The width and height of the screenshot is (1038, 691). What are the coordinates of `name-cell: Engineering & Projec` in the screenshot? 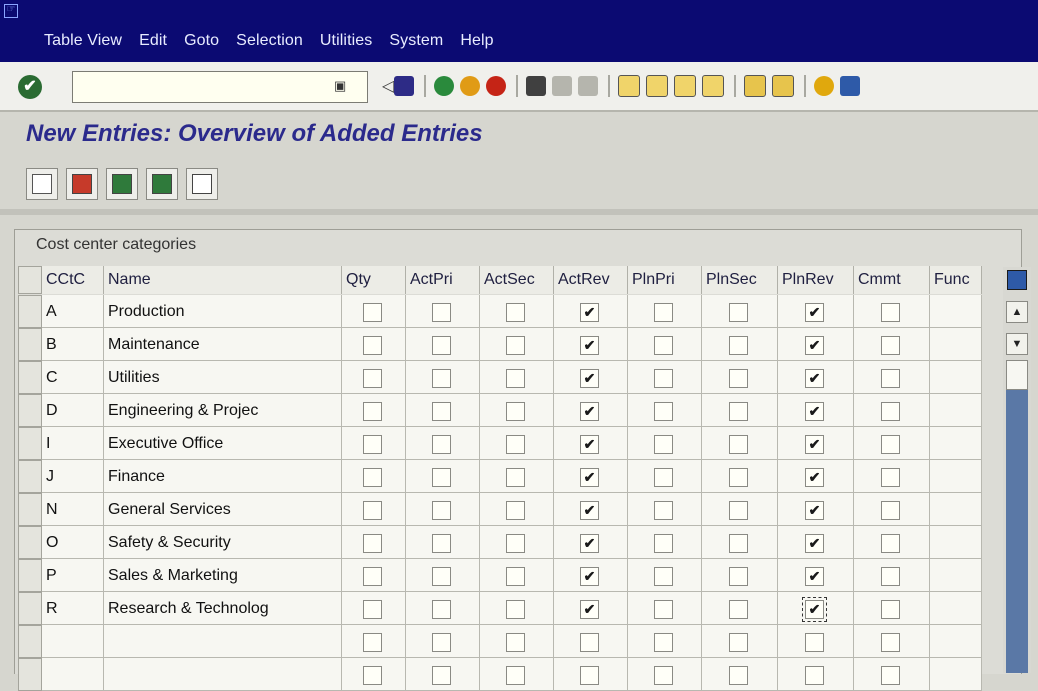 It's located at (223, 410).